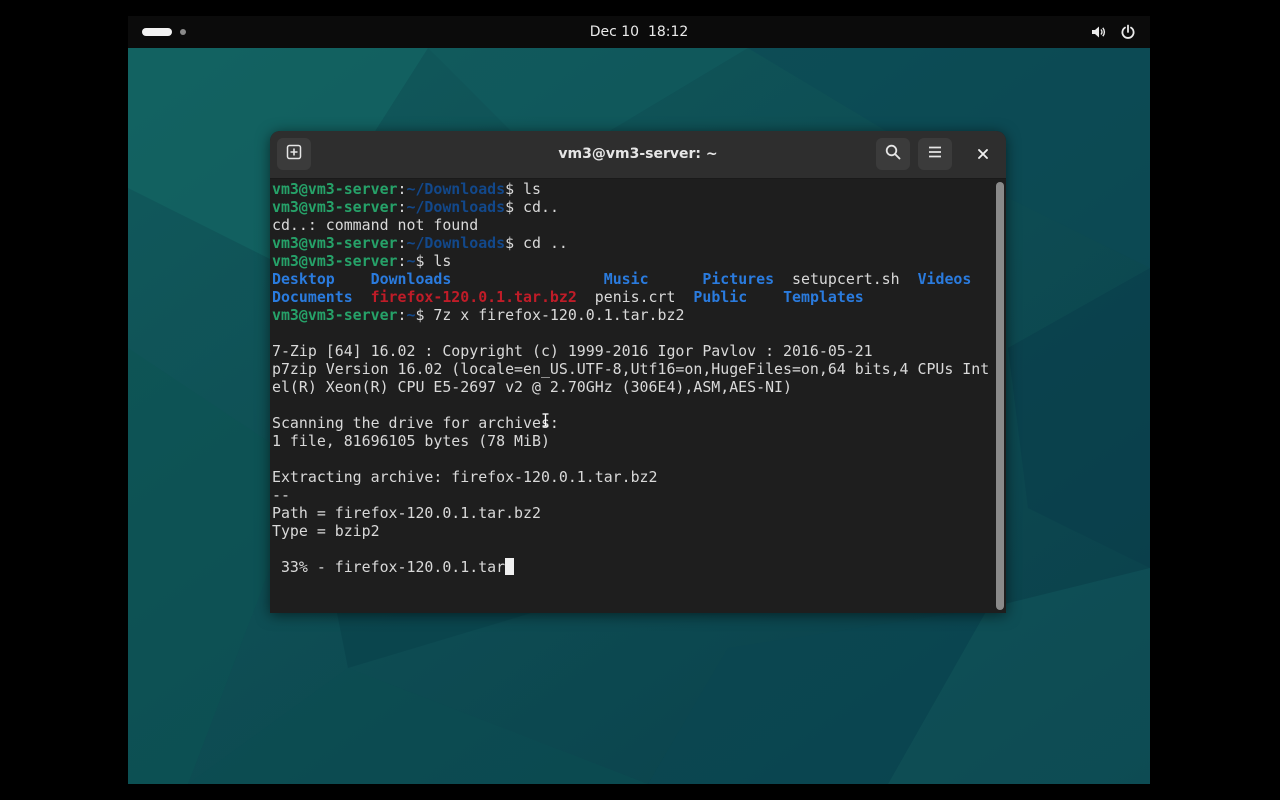  What do you see at coordinates (635, 297) in the screenshot?
I see `file-entry-crt: penis.crt` at bounding box center [635, 297].